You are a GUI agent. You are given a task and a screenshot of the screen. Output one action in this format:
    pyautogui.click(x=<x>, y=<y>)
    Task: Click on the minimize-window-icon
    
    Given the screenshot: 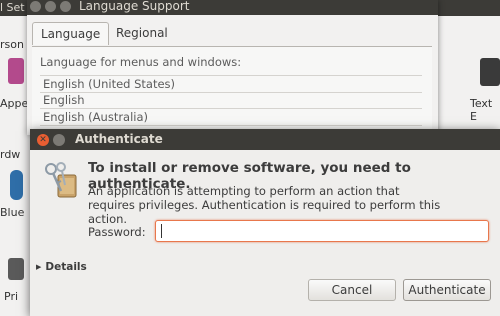 What is the action you would take?
    pyautogui.click(x=50, y=6)
    